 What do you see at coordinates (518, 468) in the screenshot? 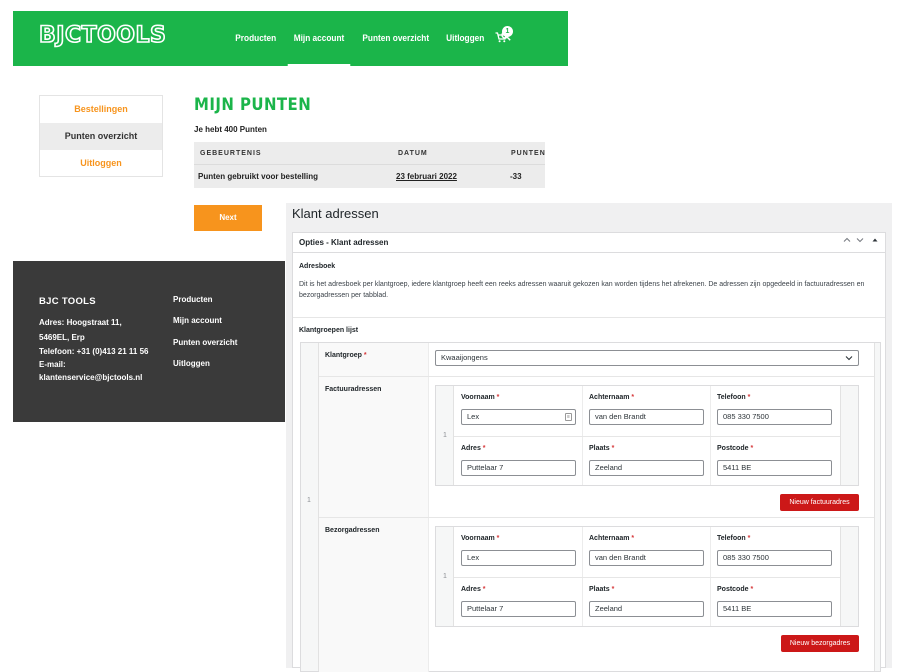
I see `factuur-adres-input: Puttelaar 7` at bounding box center [518, 468].